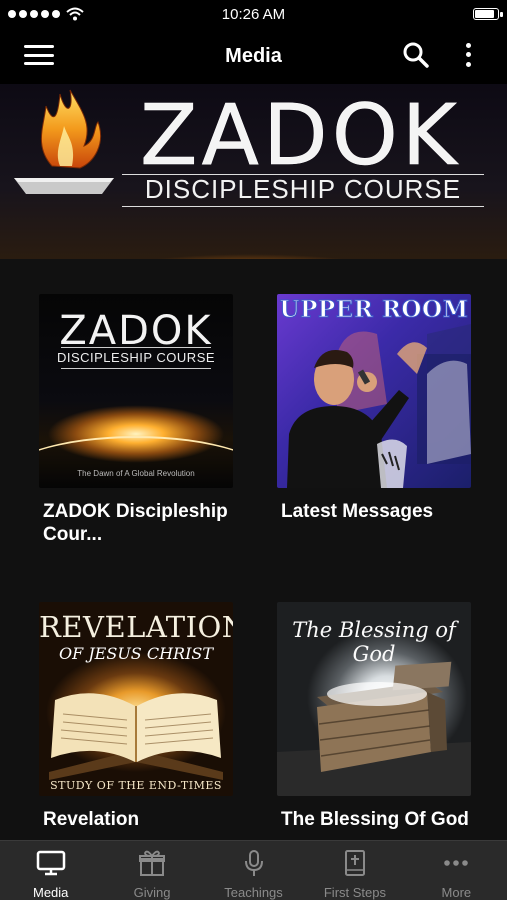 The image size is (507, 900). I want to click on wifi-icon, so click(75, 14).